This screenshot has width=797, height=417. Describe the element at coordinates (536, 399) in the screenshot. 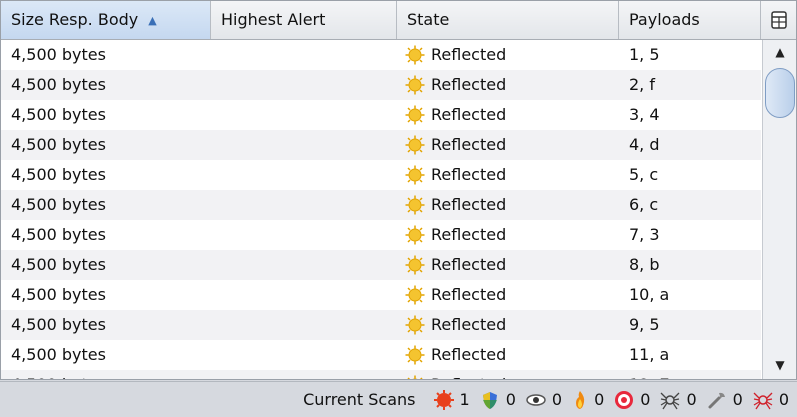

I see `eye-icon` at that location.